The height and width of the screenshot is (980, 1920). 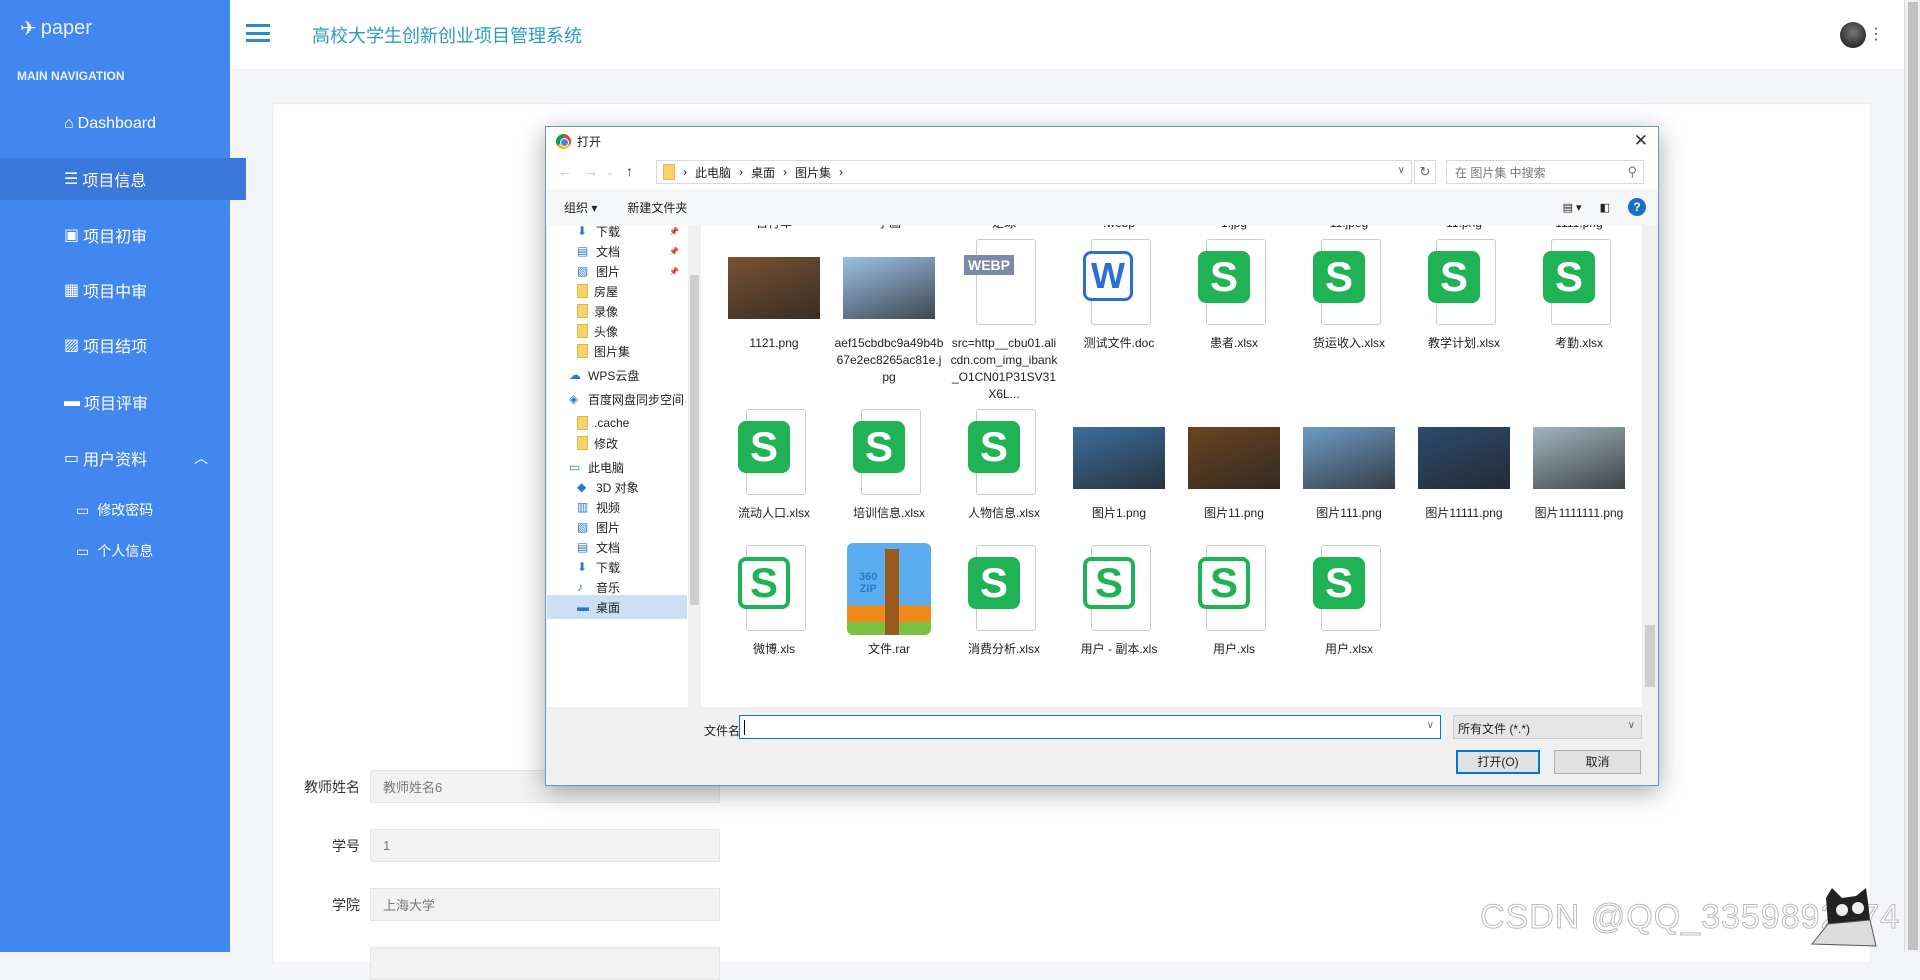 I want to click on file-item: 图片1.png, so click(x=1119, y=464).